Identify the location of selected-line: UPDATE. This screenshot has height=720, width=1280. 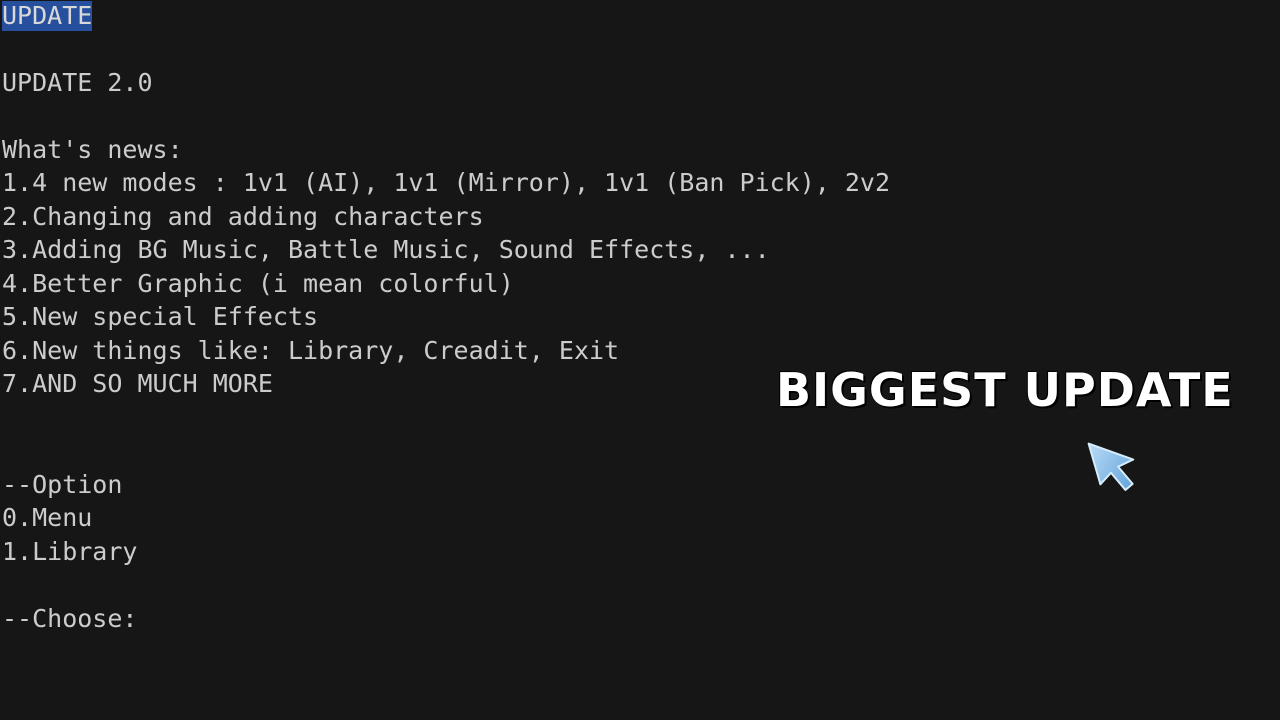
(47, 16).